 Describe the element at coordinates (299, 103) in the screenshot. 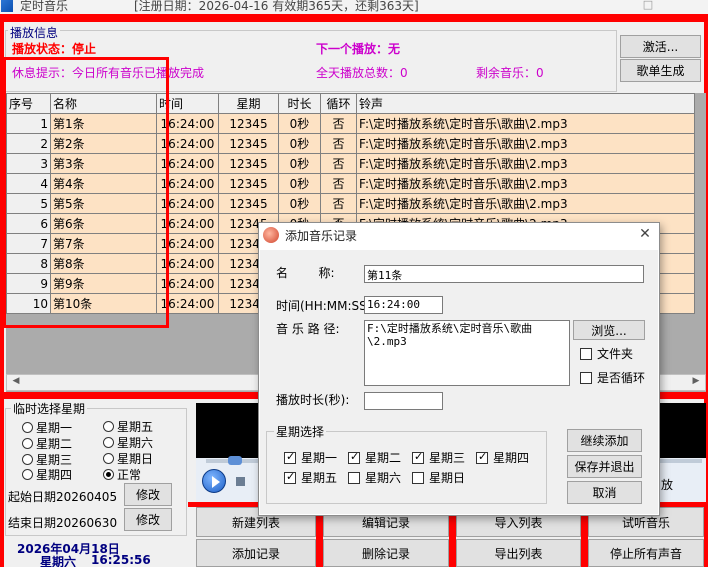

I see `column-header-duration: 时长` at that location.